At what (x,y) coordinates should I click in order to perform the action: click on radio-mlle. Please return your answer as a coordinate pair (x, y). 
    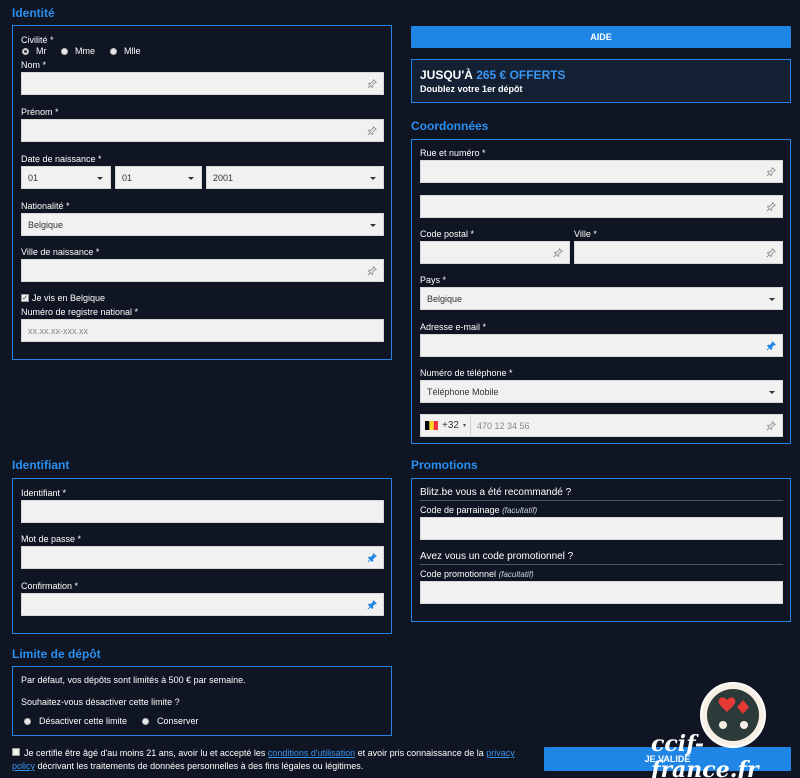
    Looking at the image, I should click on (113, 51).